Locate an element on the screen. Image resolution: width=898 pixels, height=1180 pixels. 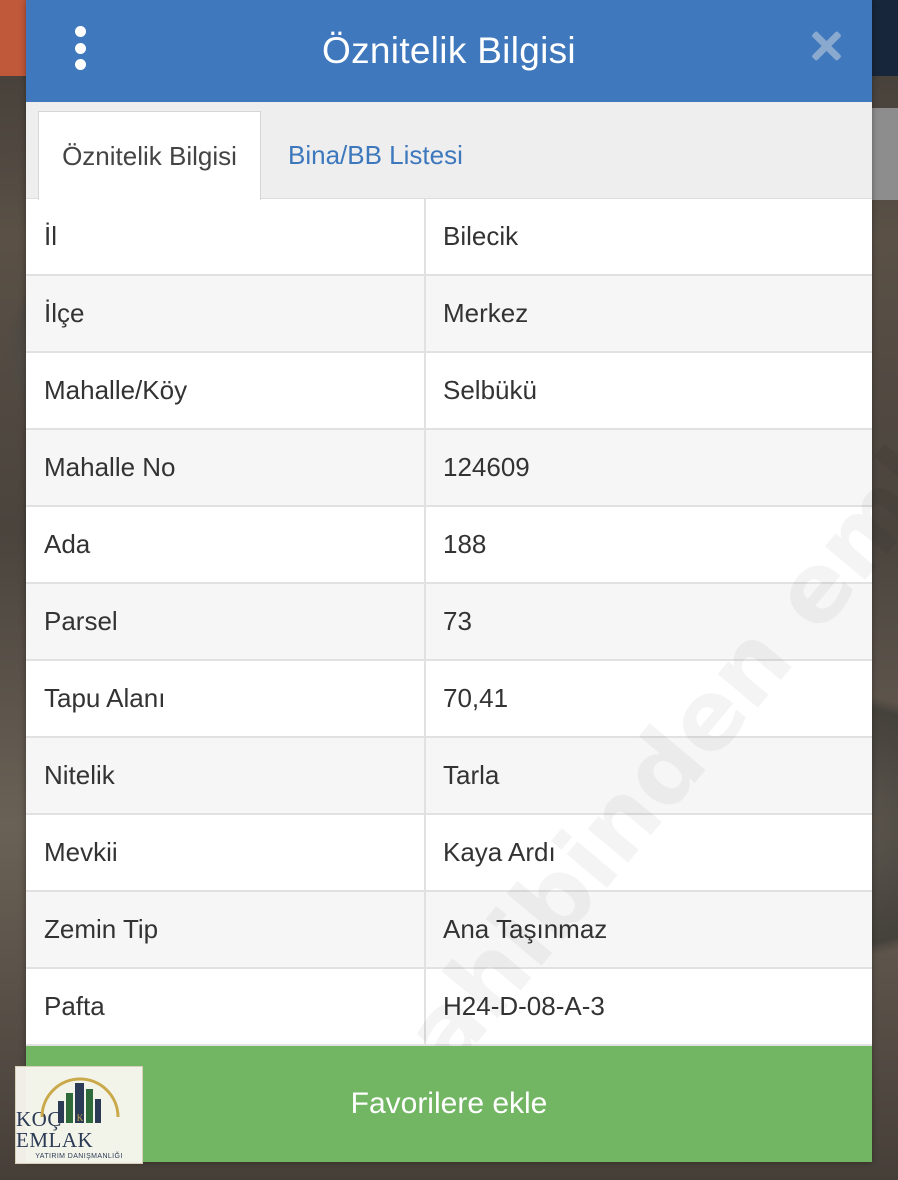
row-value: Merkez is located at coordinates (486, 313).